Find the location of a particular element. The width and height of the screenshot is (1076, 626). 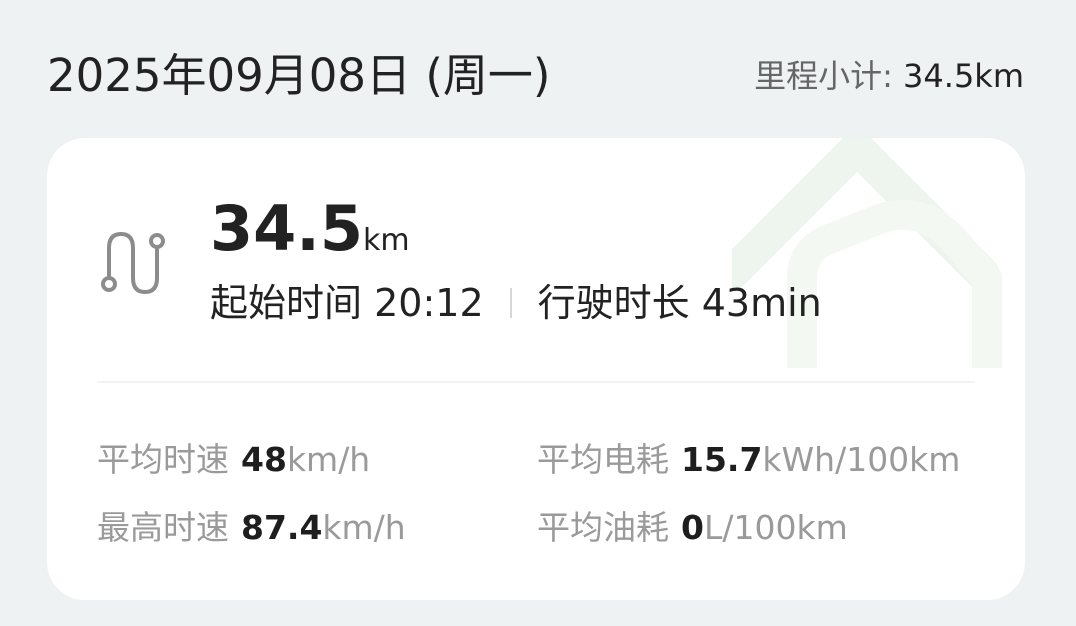

trip-distance-unit: km is located at coordinates (386, 240).